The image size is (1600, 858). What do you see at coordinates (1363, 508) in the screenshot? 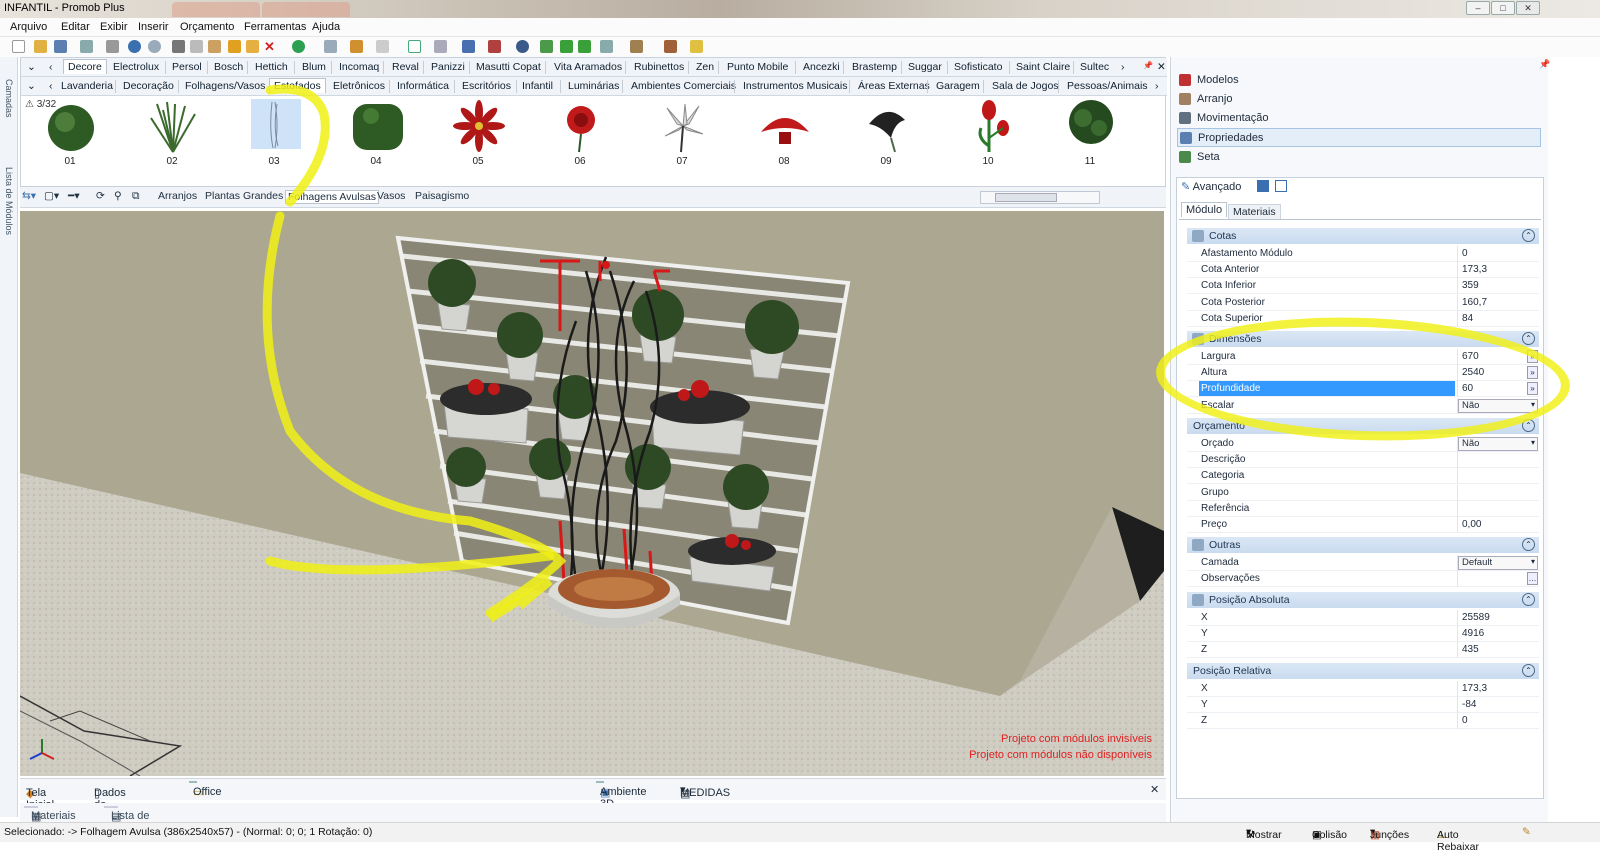
I see `property-row: Referência` at bounding box center [1363, 508].